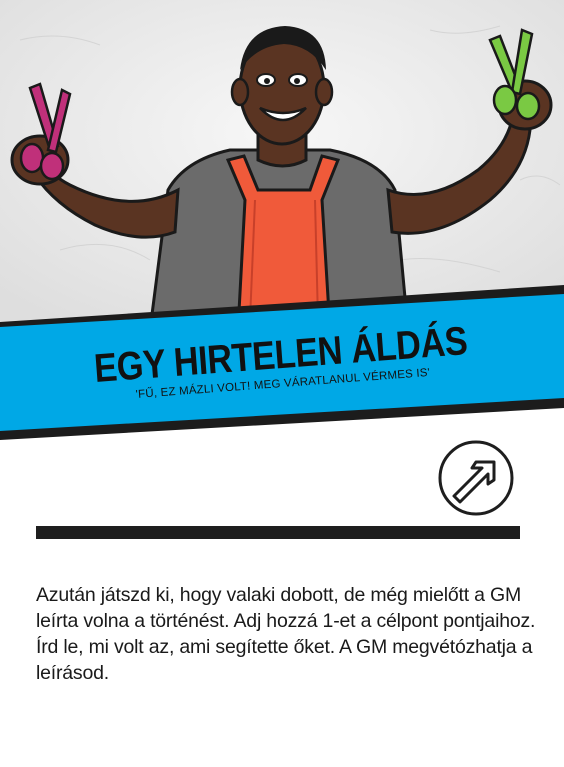  What do you see at coordinates (476, 478) in the screenshot?
I see `arrow-up-right-circle-icon` at bounding box center [476, 478].